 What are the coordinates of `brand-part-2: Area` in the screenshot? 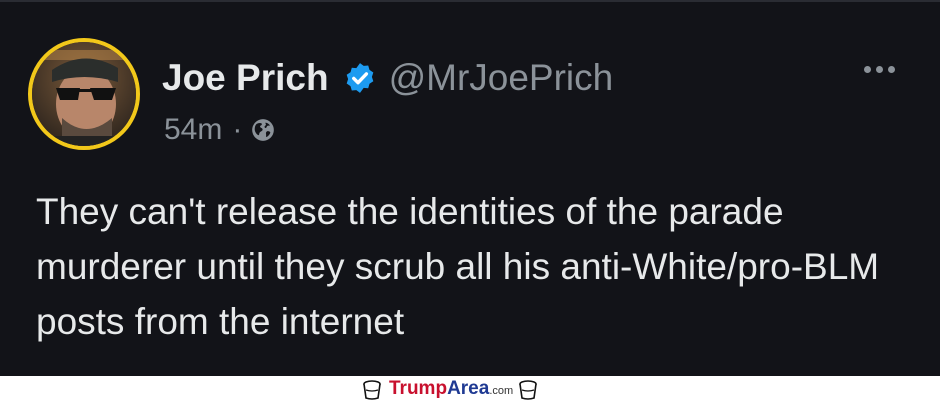 It's located at (468, 388).